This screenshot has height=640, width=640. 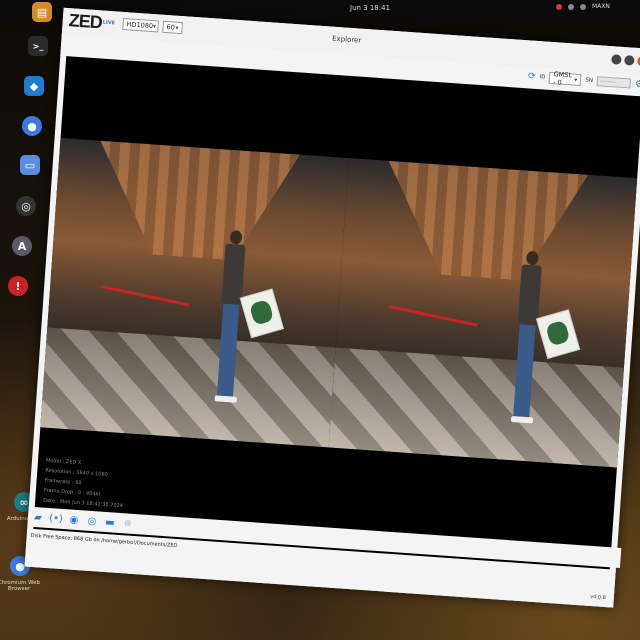 I want to click on record-icon, so click(x=559, y=6).